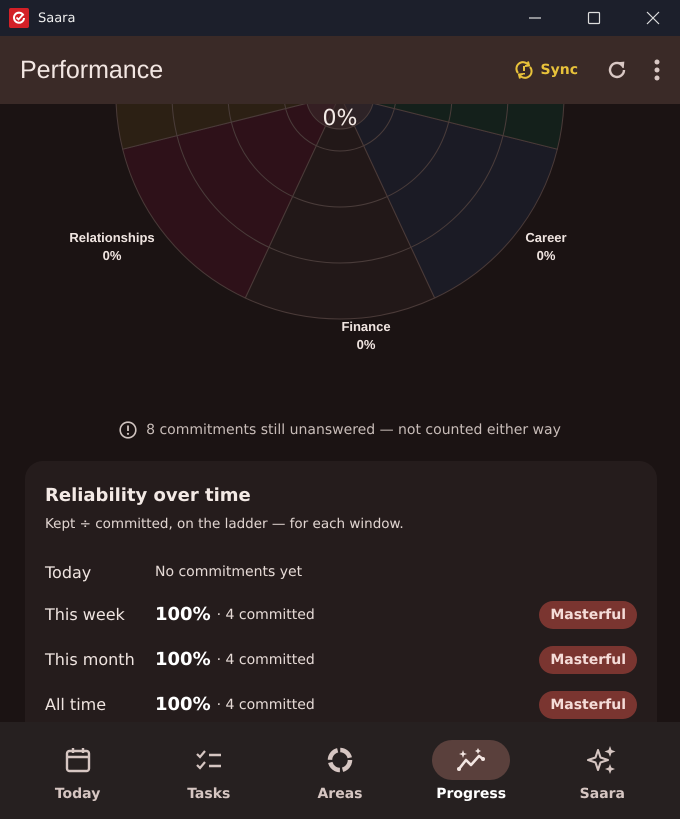  I want to click on calendar-icon, so click(78, 760).